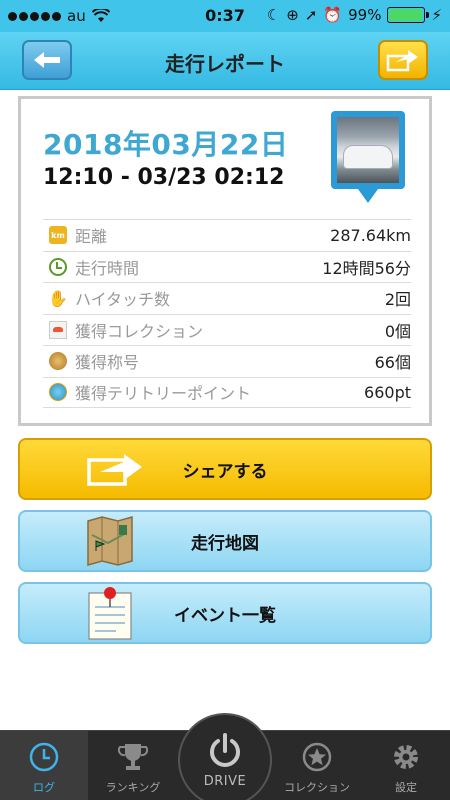  I want to click on stat-row-high-touch: ✋ ハイタッチ数 2回, so click(227, 298).